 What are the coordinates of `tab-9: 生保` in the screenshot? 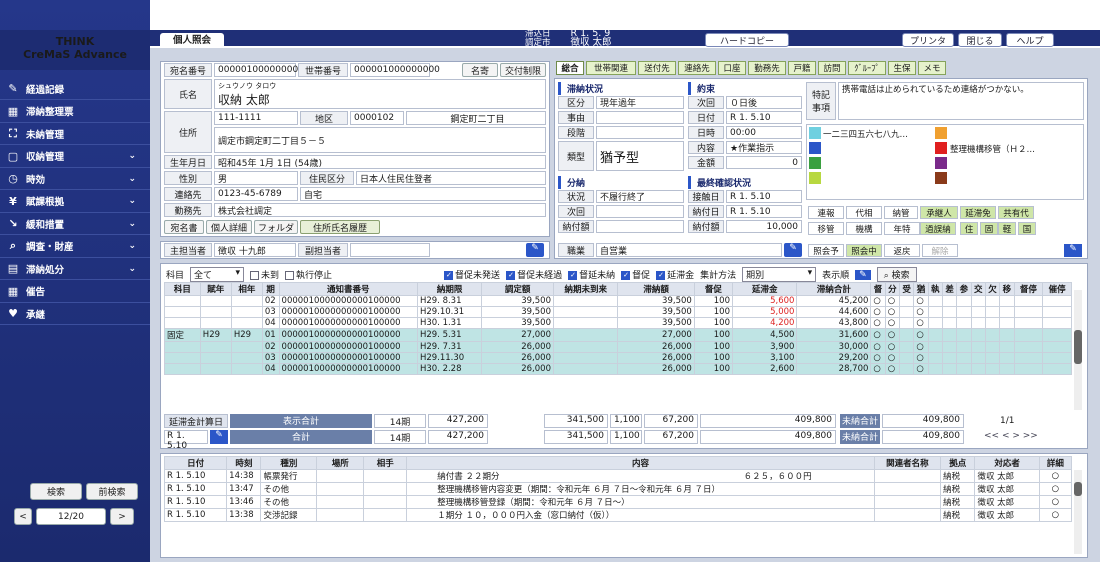 It's located at (902, 68).